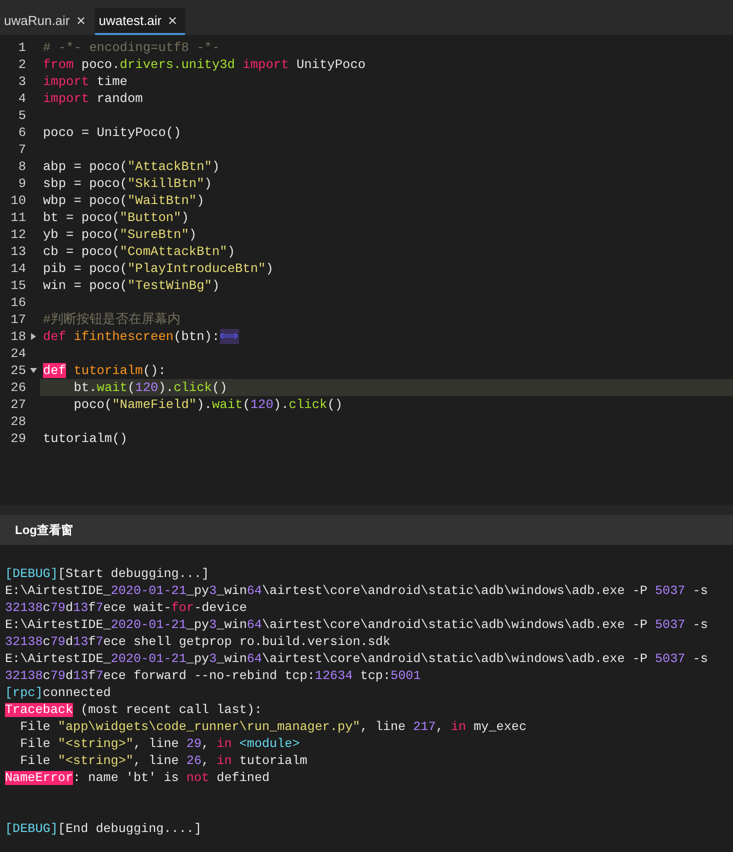  What do you see at coordinates (18, 217) in the screenshot?
I see `line-number: 11` at bounding box center [18, 217].